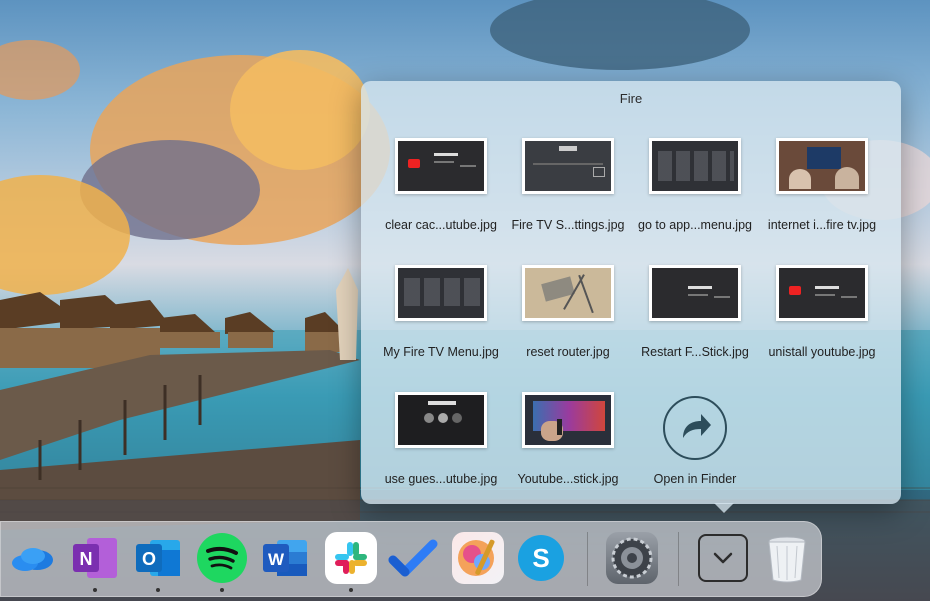 This screenshot has width=930, height=601. Describe the element at coordinates (568, 225) in the screenshot. I see `file-name: Fire TV S...ttings.jpg` at that location.